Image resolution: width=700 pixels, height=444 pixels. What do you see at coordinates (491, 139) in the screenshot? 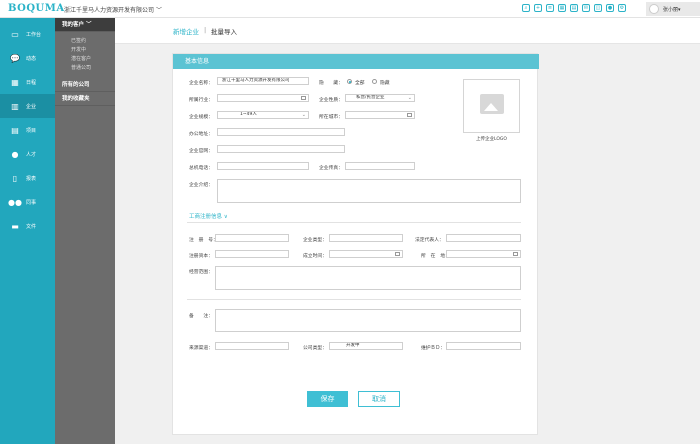
I see `logo-upload-caption: 上传企业LOGO` at bounding box center [491, 139].